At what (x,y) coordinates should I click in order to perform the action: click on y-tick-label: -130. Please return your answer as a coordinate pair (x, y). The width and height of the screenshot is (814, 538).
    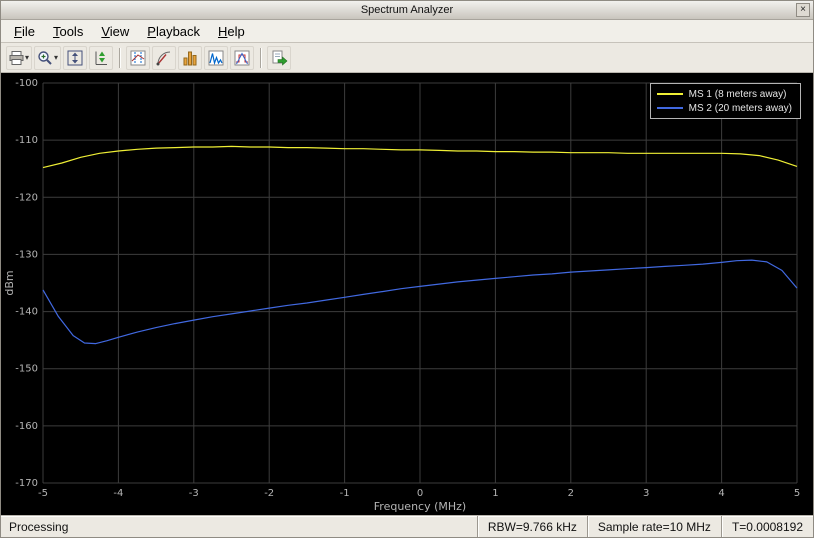
    Looking at the image, I should click on (26, 254).